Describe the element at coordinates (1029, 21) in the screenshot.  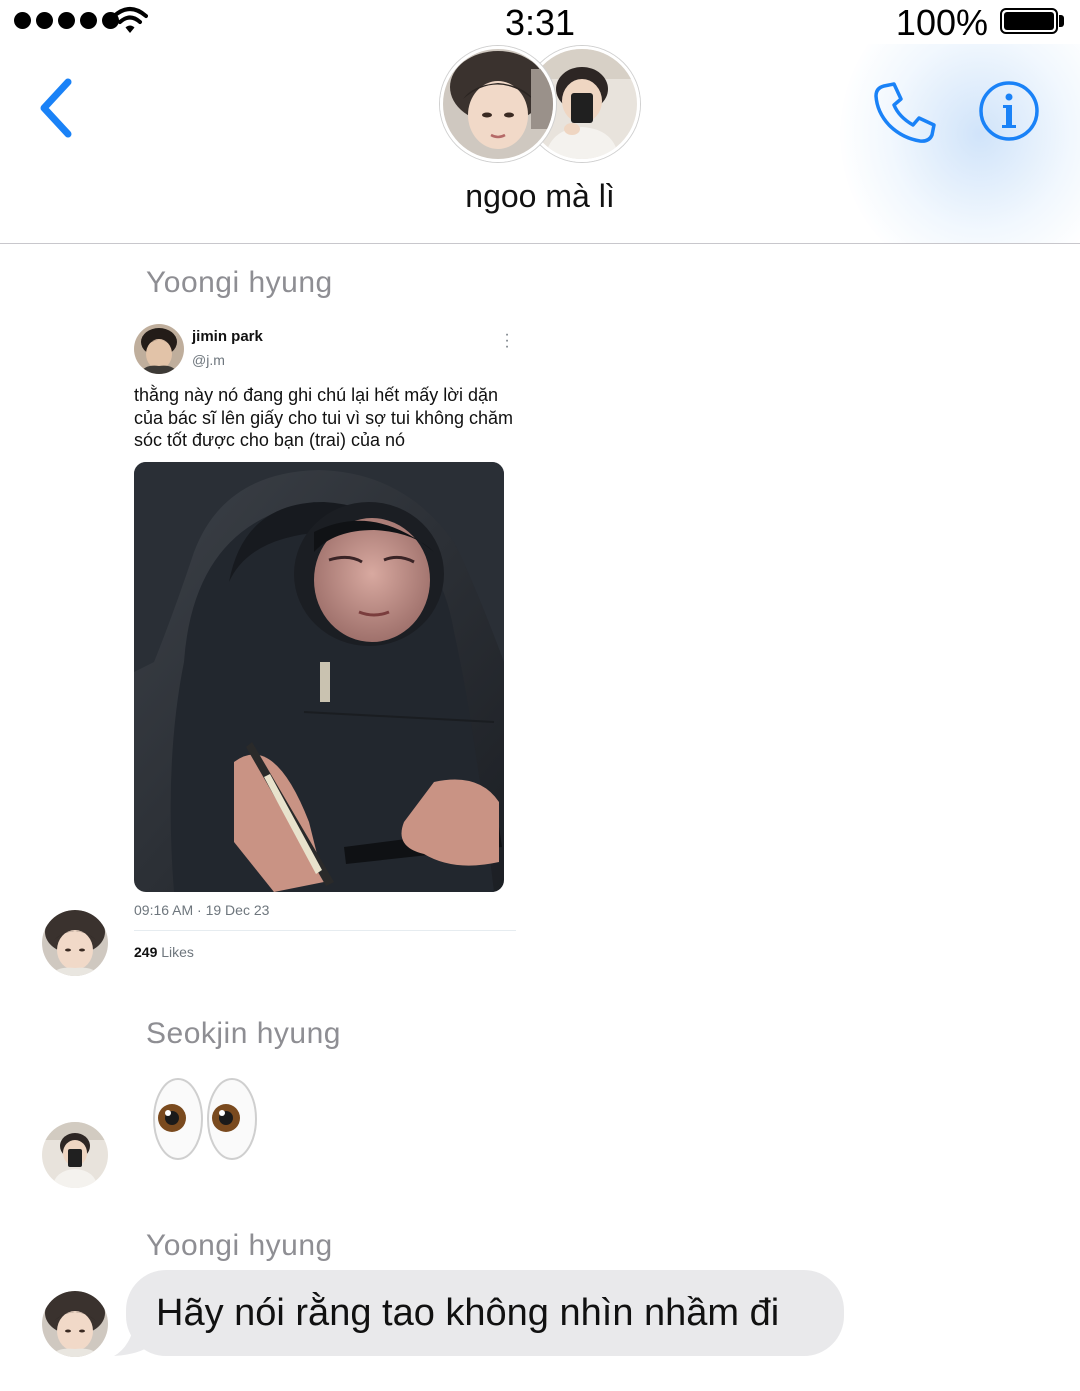
I see `battery-icon` at that location.